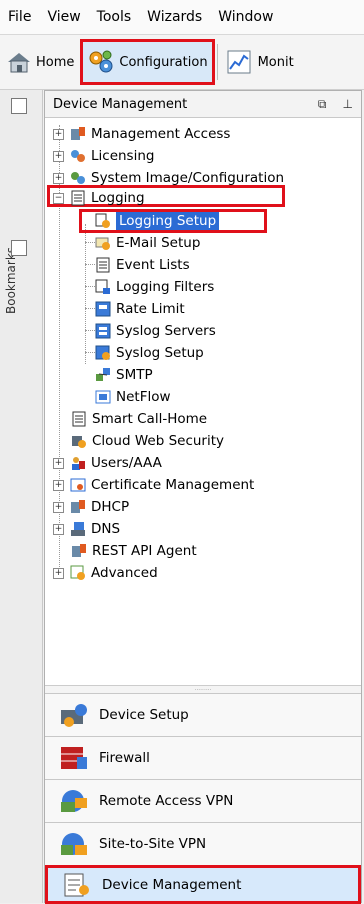  I want to click on tree-item-syslog-servers: Syslog Servers, so click(155, 331).